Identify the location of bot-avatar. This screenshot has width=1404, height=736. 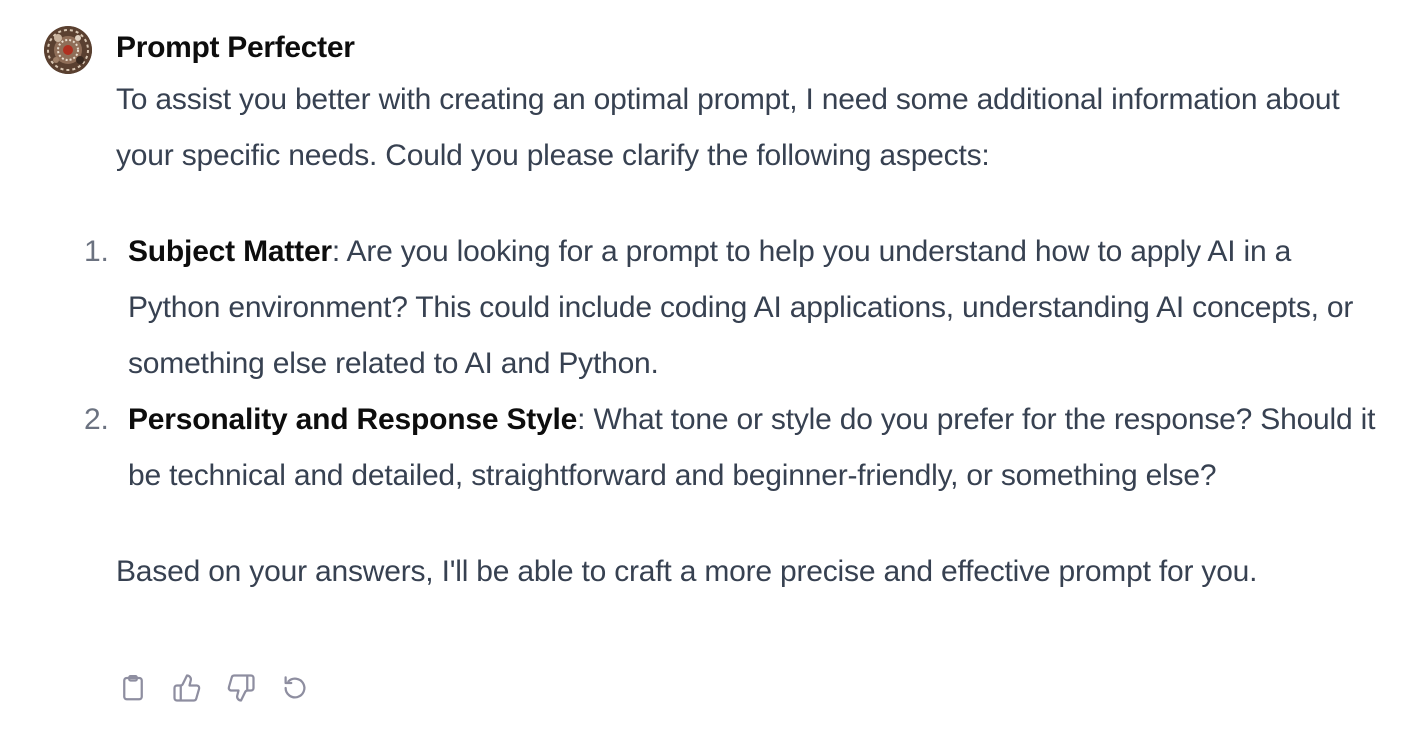
(68, 50).